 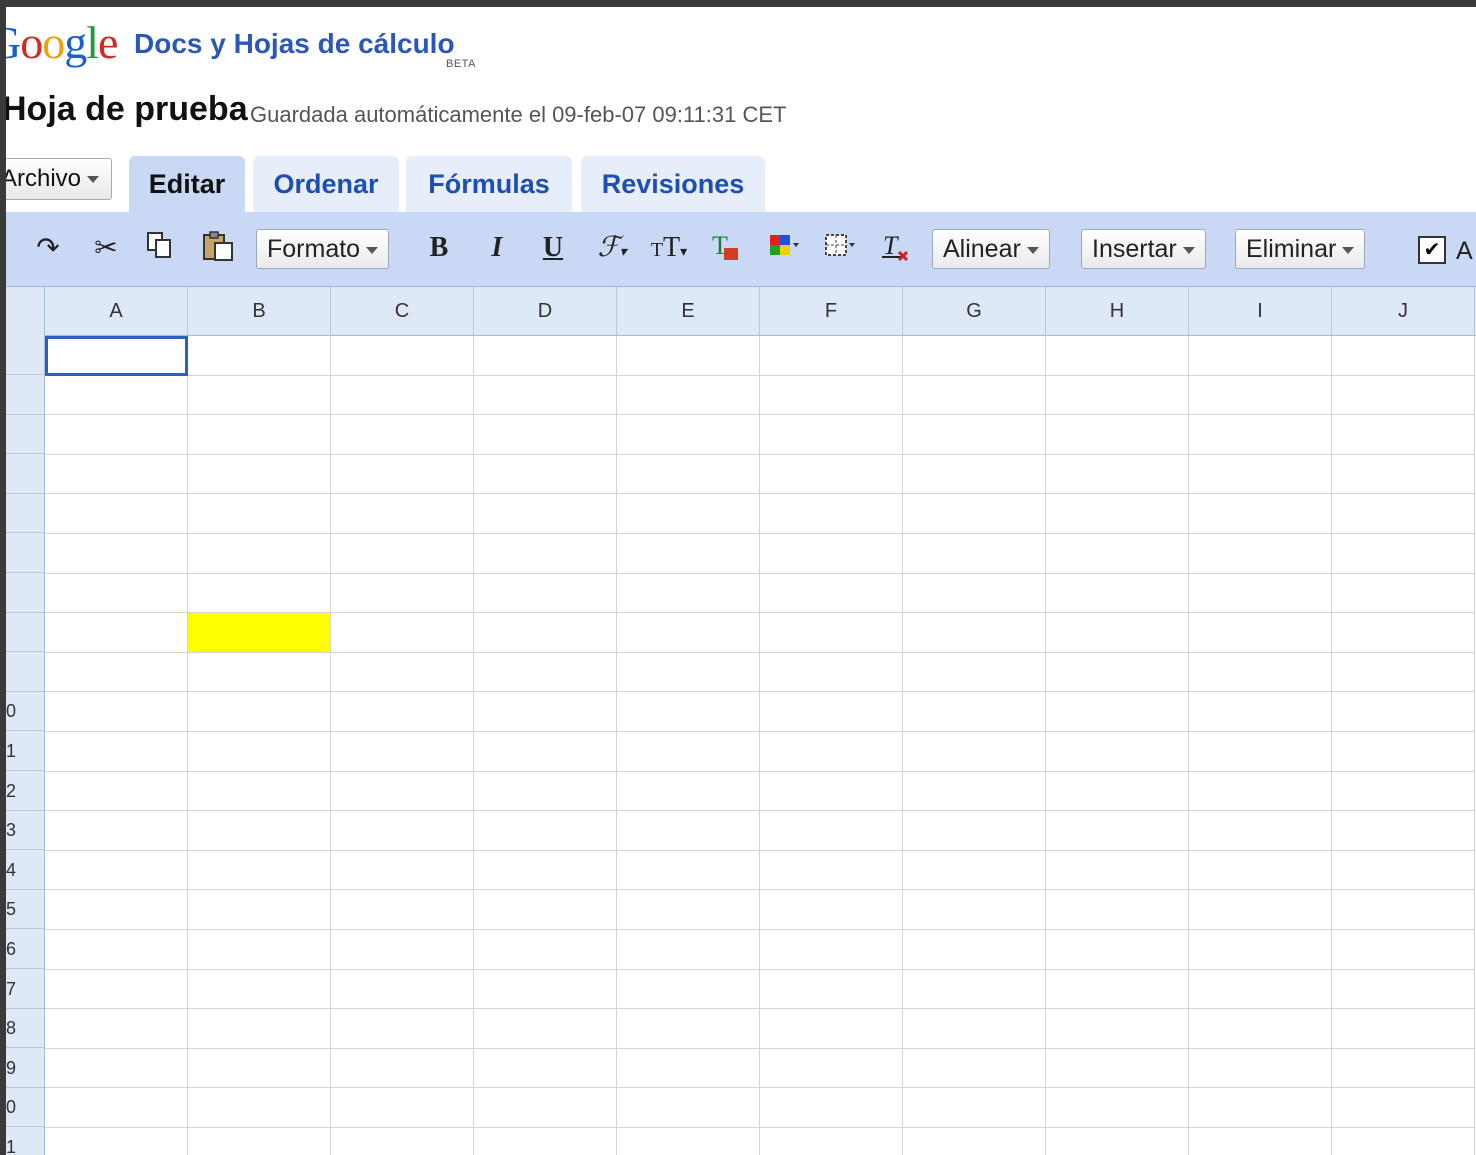 I want to click on column-header-c: C, so click(x=402, y=311).